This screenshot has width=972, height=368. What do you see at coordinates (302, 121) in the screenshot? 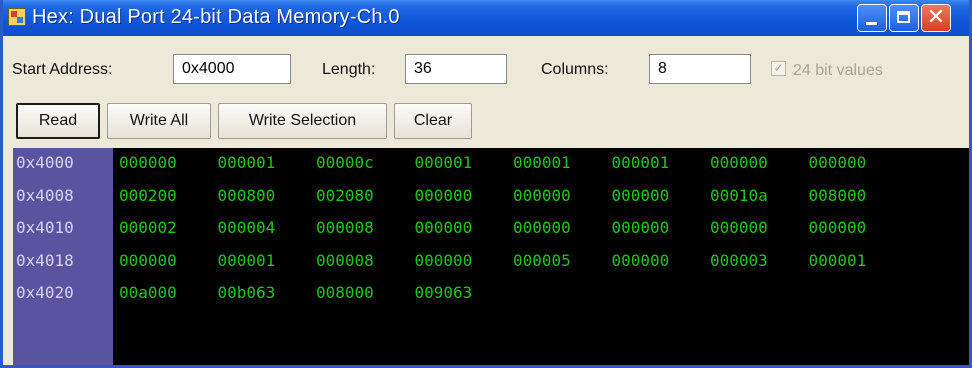
I see `write-selection-button: Write Selection` at bounding box center [302, 121].